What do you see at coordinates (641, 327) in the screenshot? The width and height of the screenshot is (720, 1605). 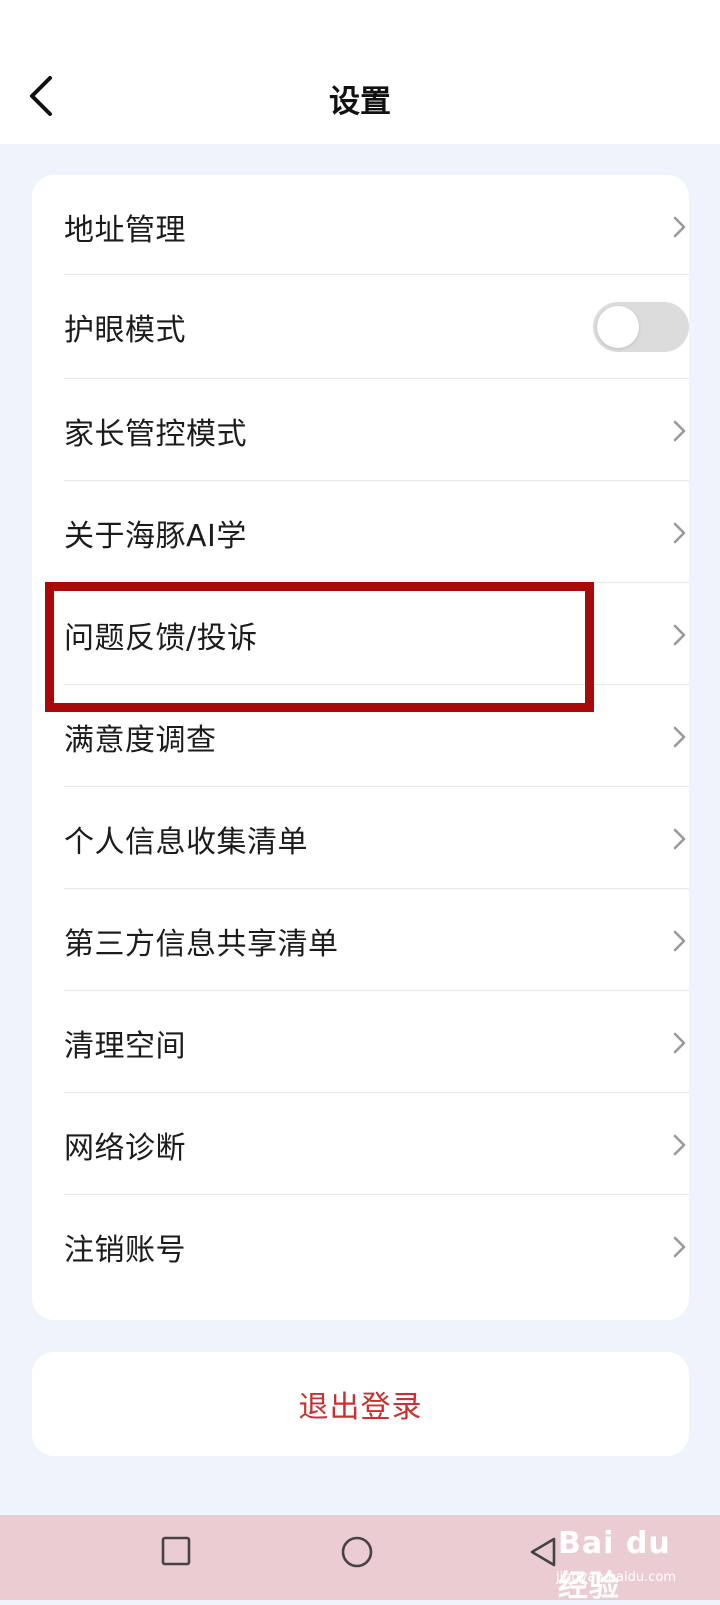 I see `eye-care-toggle` at bounding box center [641, 327].